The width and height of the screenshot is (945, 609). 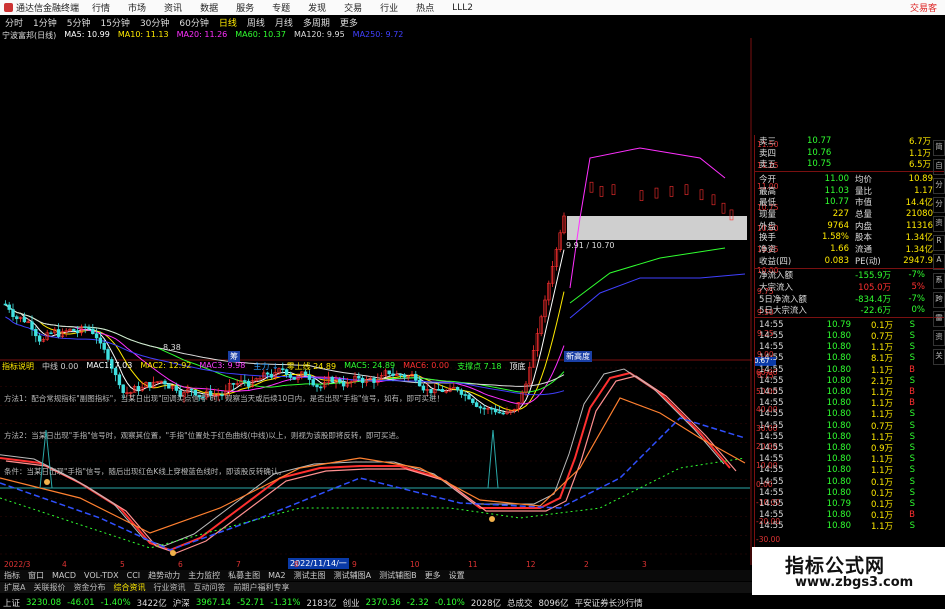 I want to click on tick-volume: 0.7万, so click(x=881, y=426).